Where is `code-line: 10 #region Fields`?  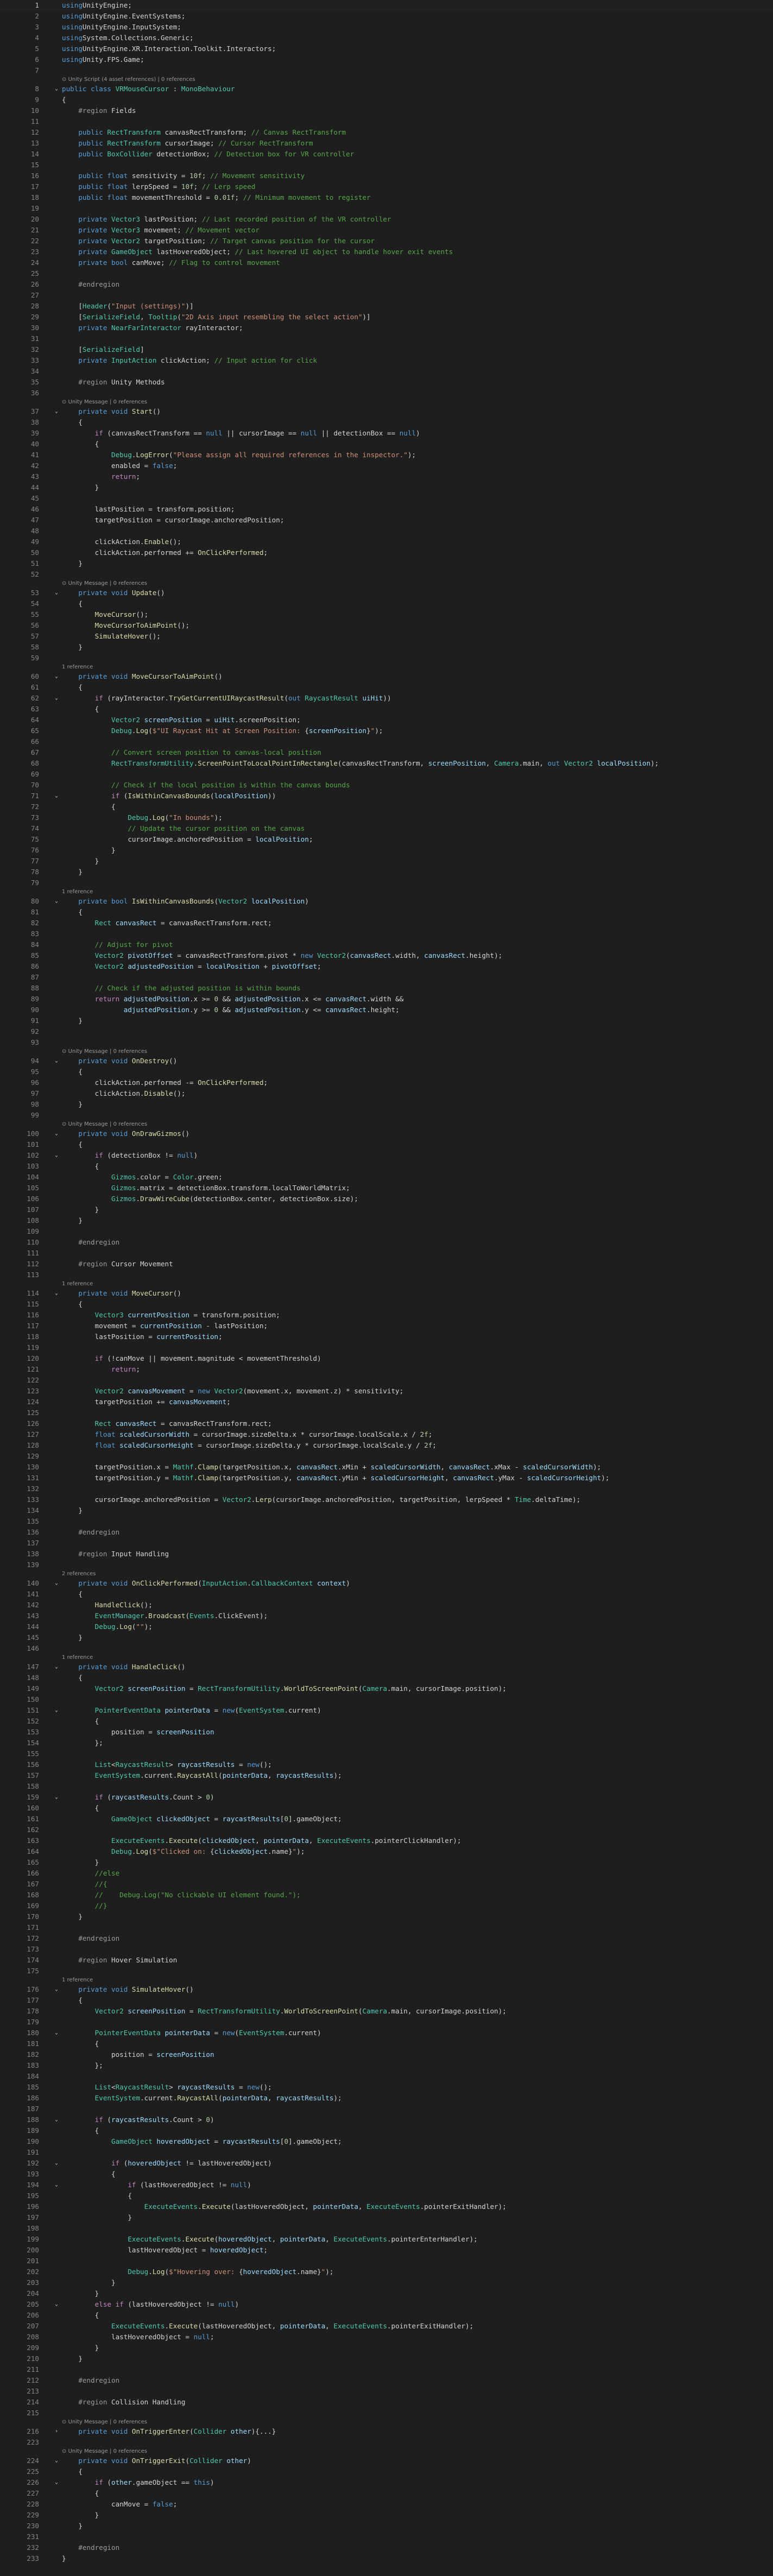 code-line: 10 #region Fields is located at coordinates (386, 111).